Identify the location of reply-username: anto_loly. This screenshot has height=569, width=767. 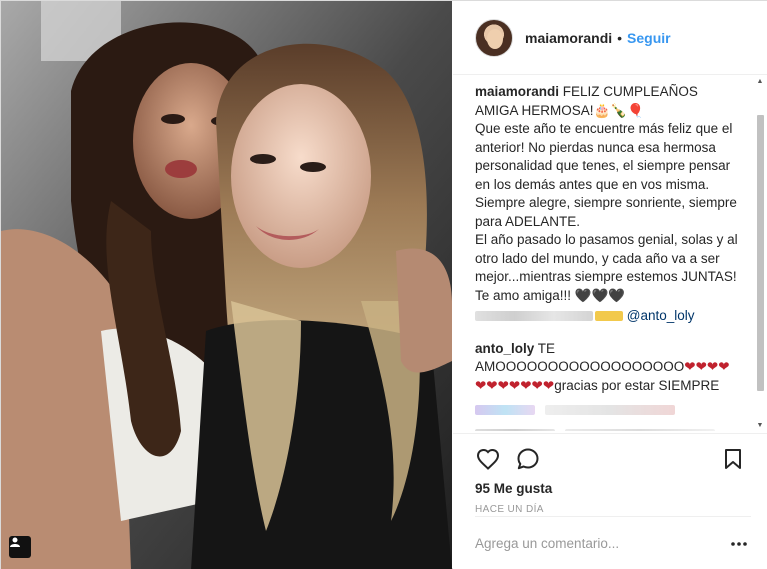
(504, 348).